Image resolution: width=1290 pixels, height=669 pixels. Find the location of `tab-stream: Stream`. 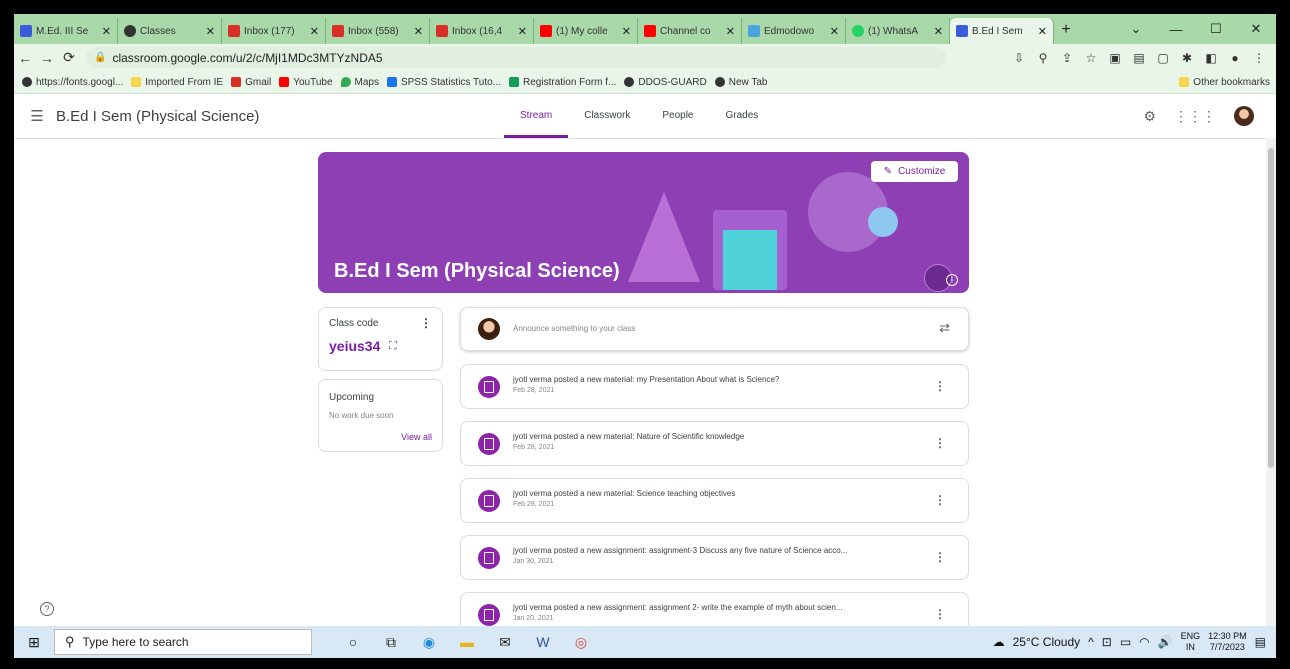

tab-stream: Stream is located at coordinates (536, 116).